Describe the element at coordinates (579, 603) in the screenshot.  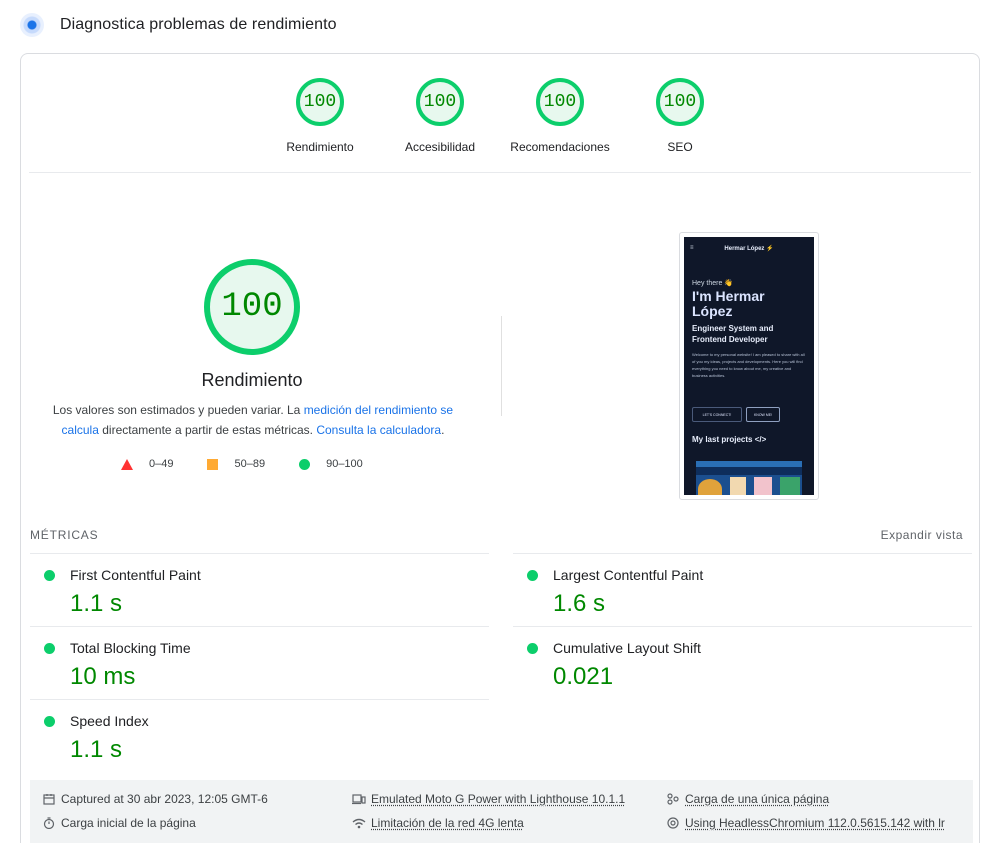
I see `metric-value: 1.6 s` at that location.